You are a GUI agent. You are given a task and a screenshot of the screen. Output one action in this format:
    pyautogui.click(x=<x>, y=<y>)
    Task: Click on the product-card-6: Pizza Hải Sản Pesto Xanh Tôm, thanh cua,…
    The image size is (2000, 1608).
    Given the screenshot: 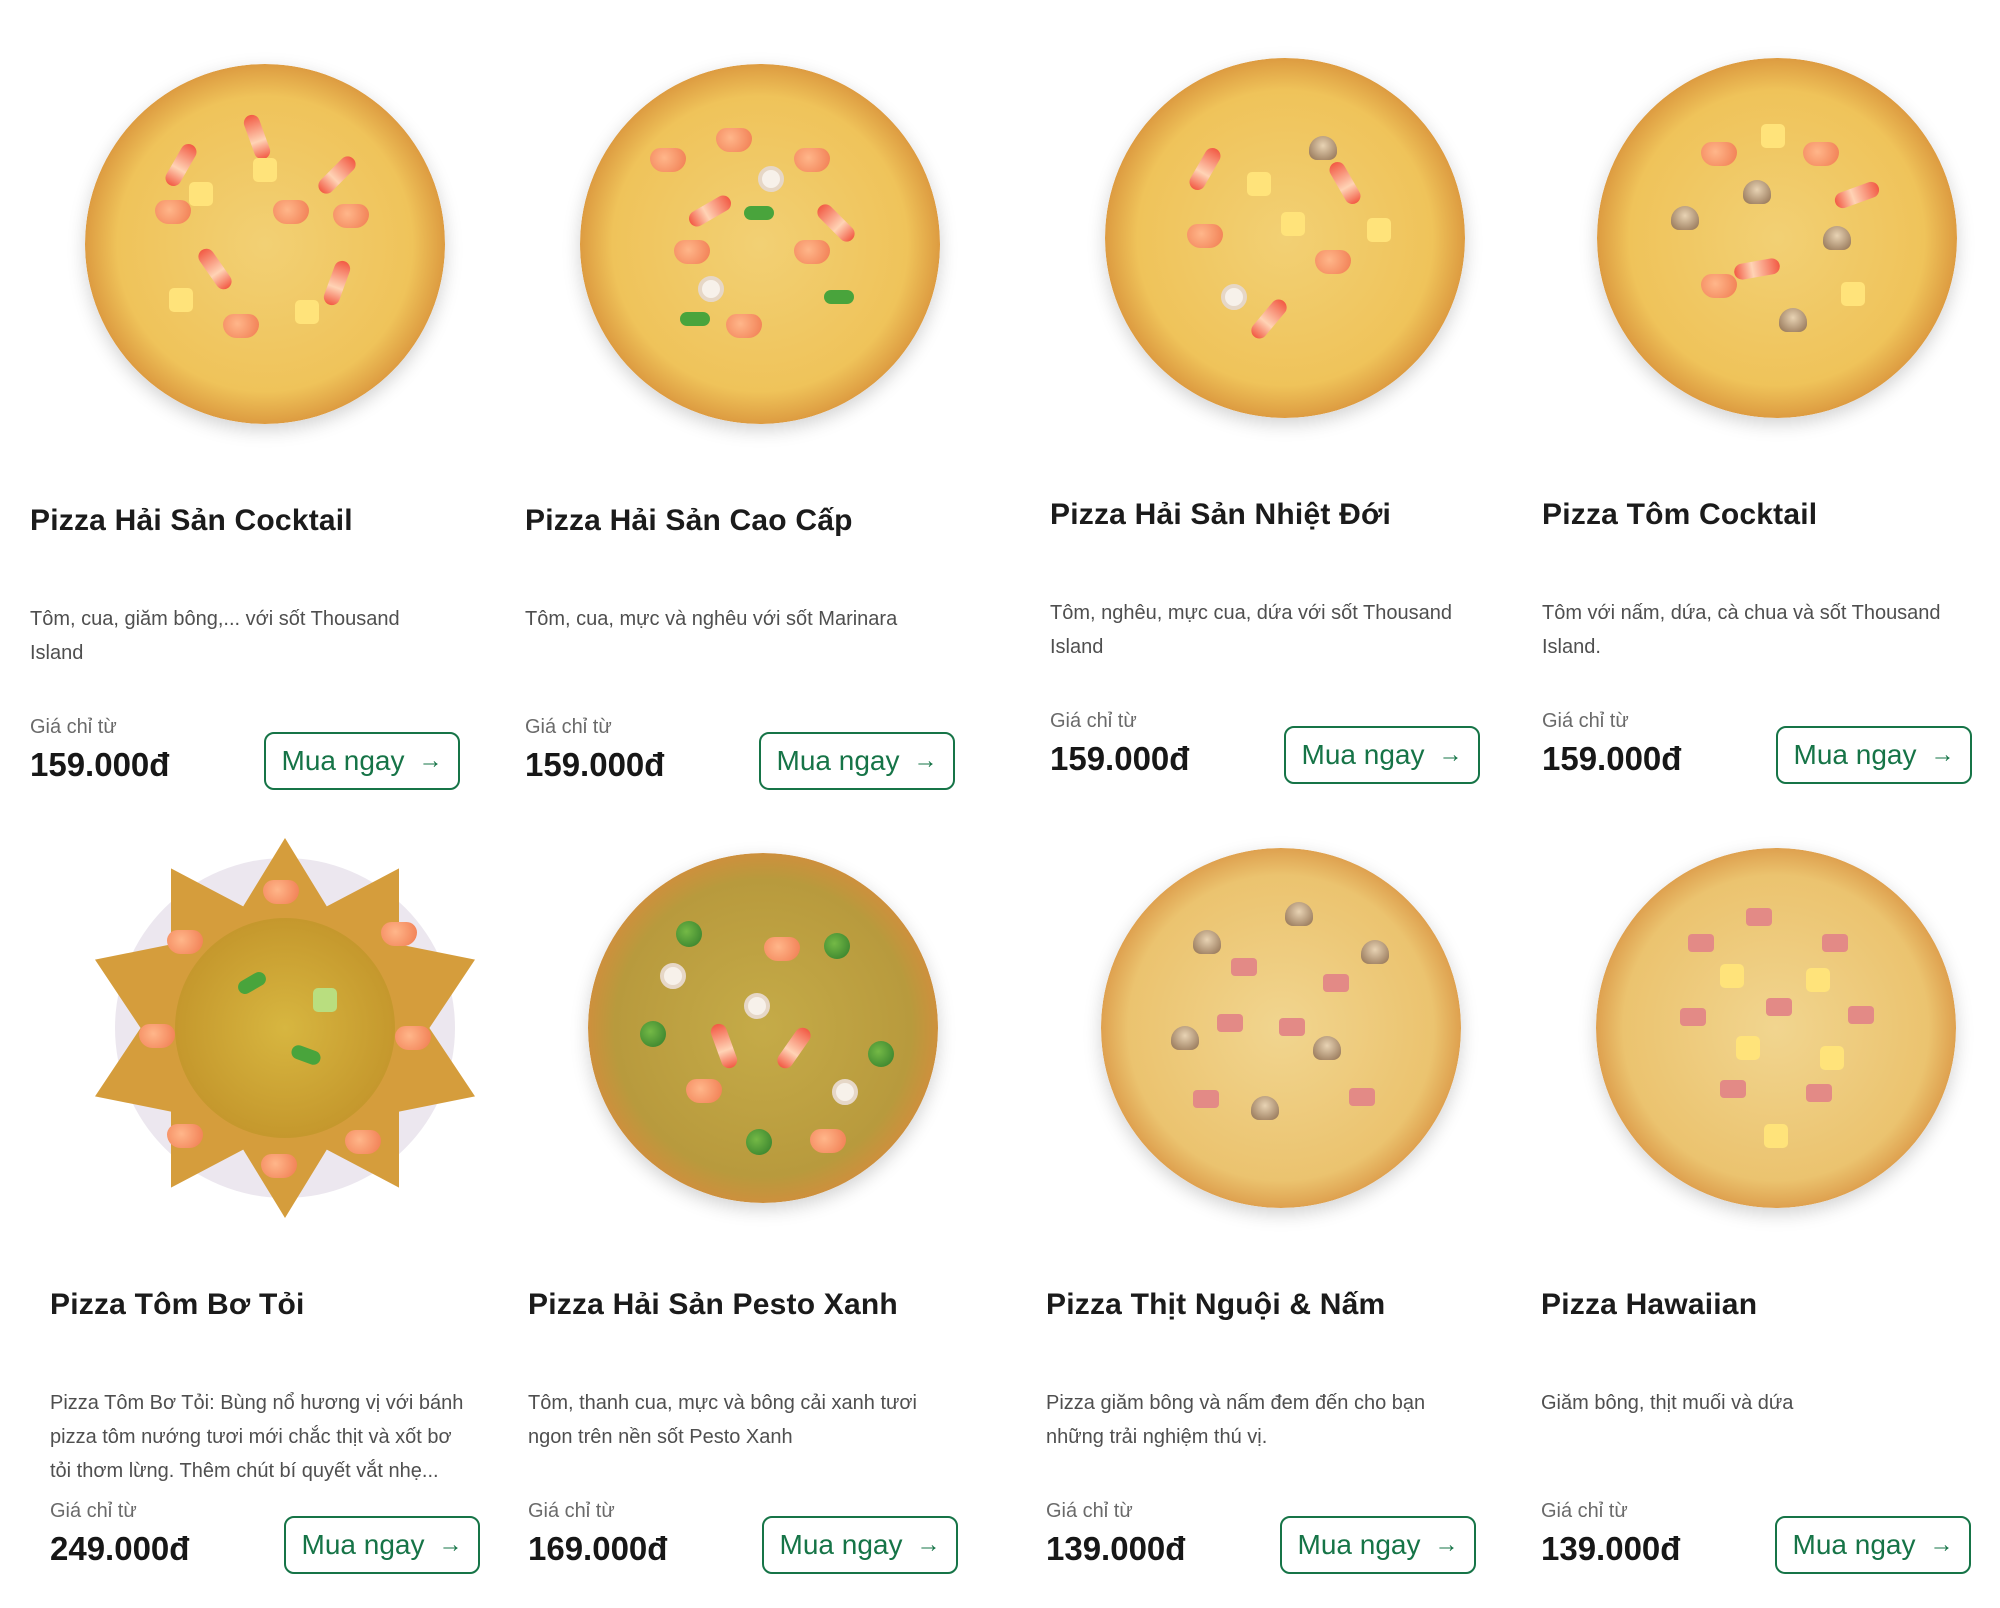 What is the action you would take?
    pyautogui.click(x=763, y=1213)
    